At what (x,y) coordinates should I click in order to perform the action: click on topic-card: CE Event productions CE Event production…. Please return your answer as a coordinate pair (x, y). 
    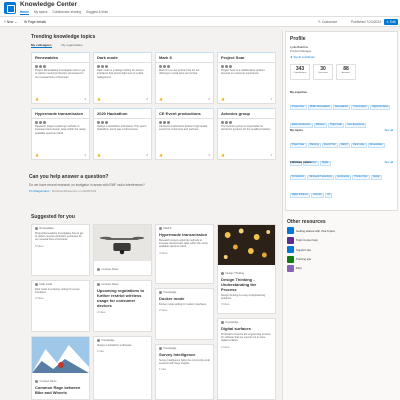
    Looking at the image, I should click on (184, 134).